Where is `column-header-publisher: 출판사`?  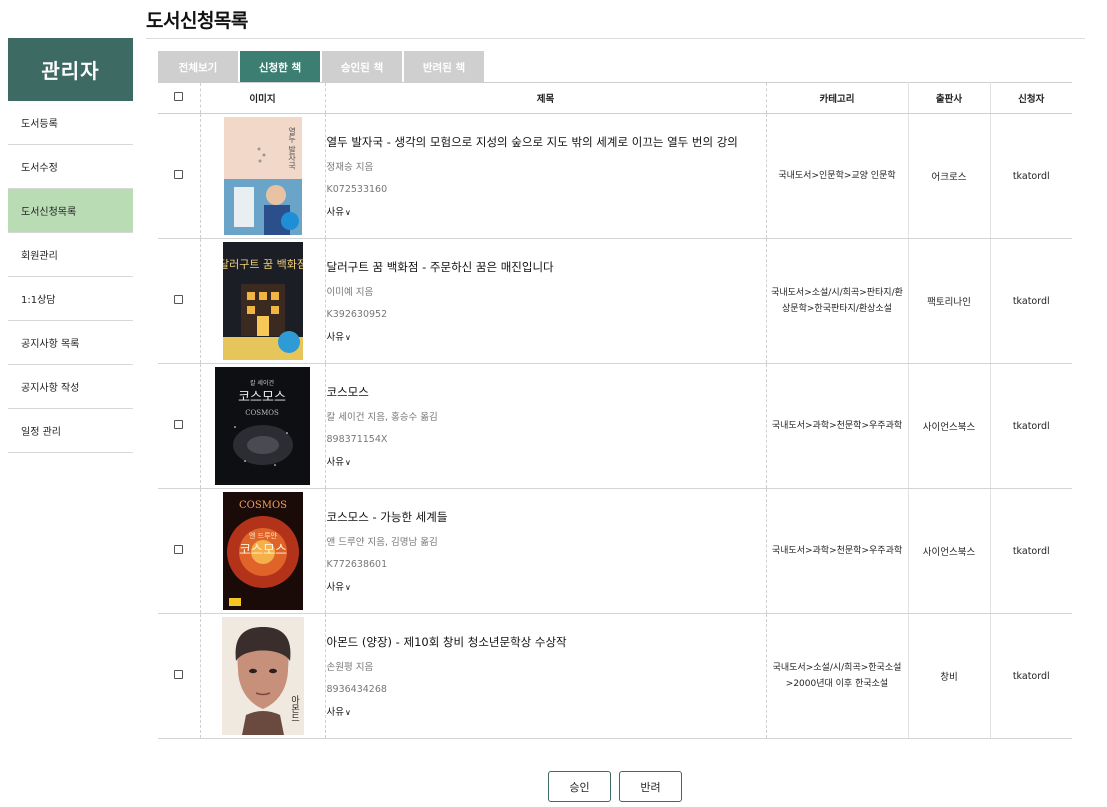
column-header-publisher: 출판사 is located at coordinates (949, 98).